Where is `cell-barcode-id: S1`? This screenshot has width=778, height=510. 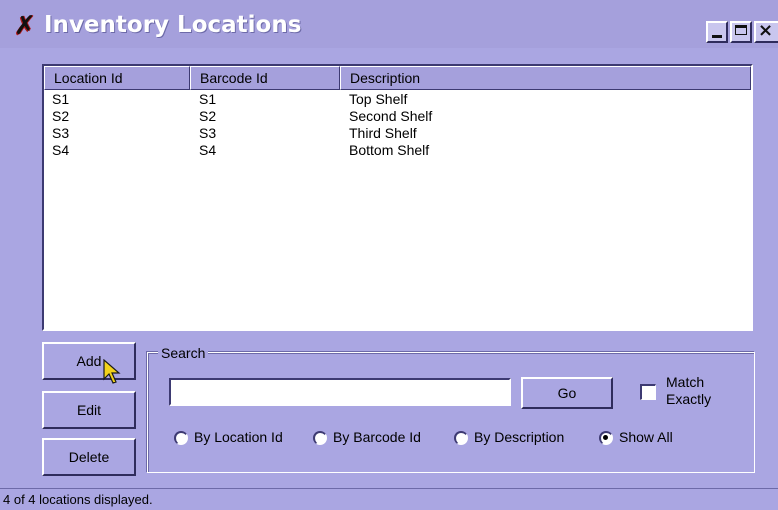
cell-barcode-id: S1 is located at coordinates (208, 99).